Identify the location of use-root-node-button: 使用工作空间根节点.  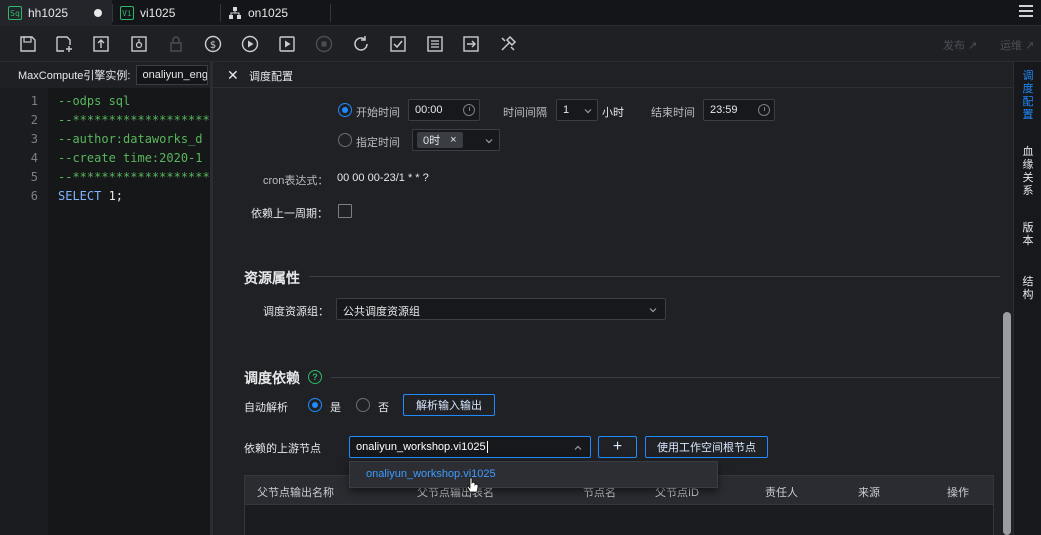
(706, 447).